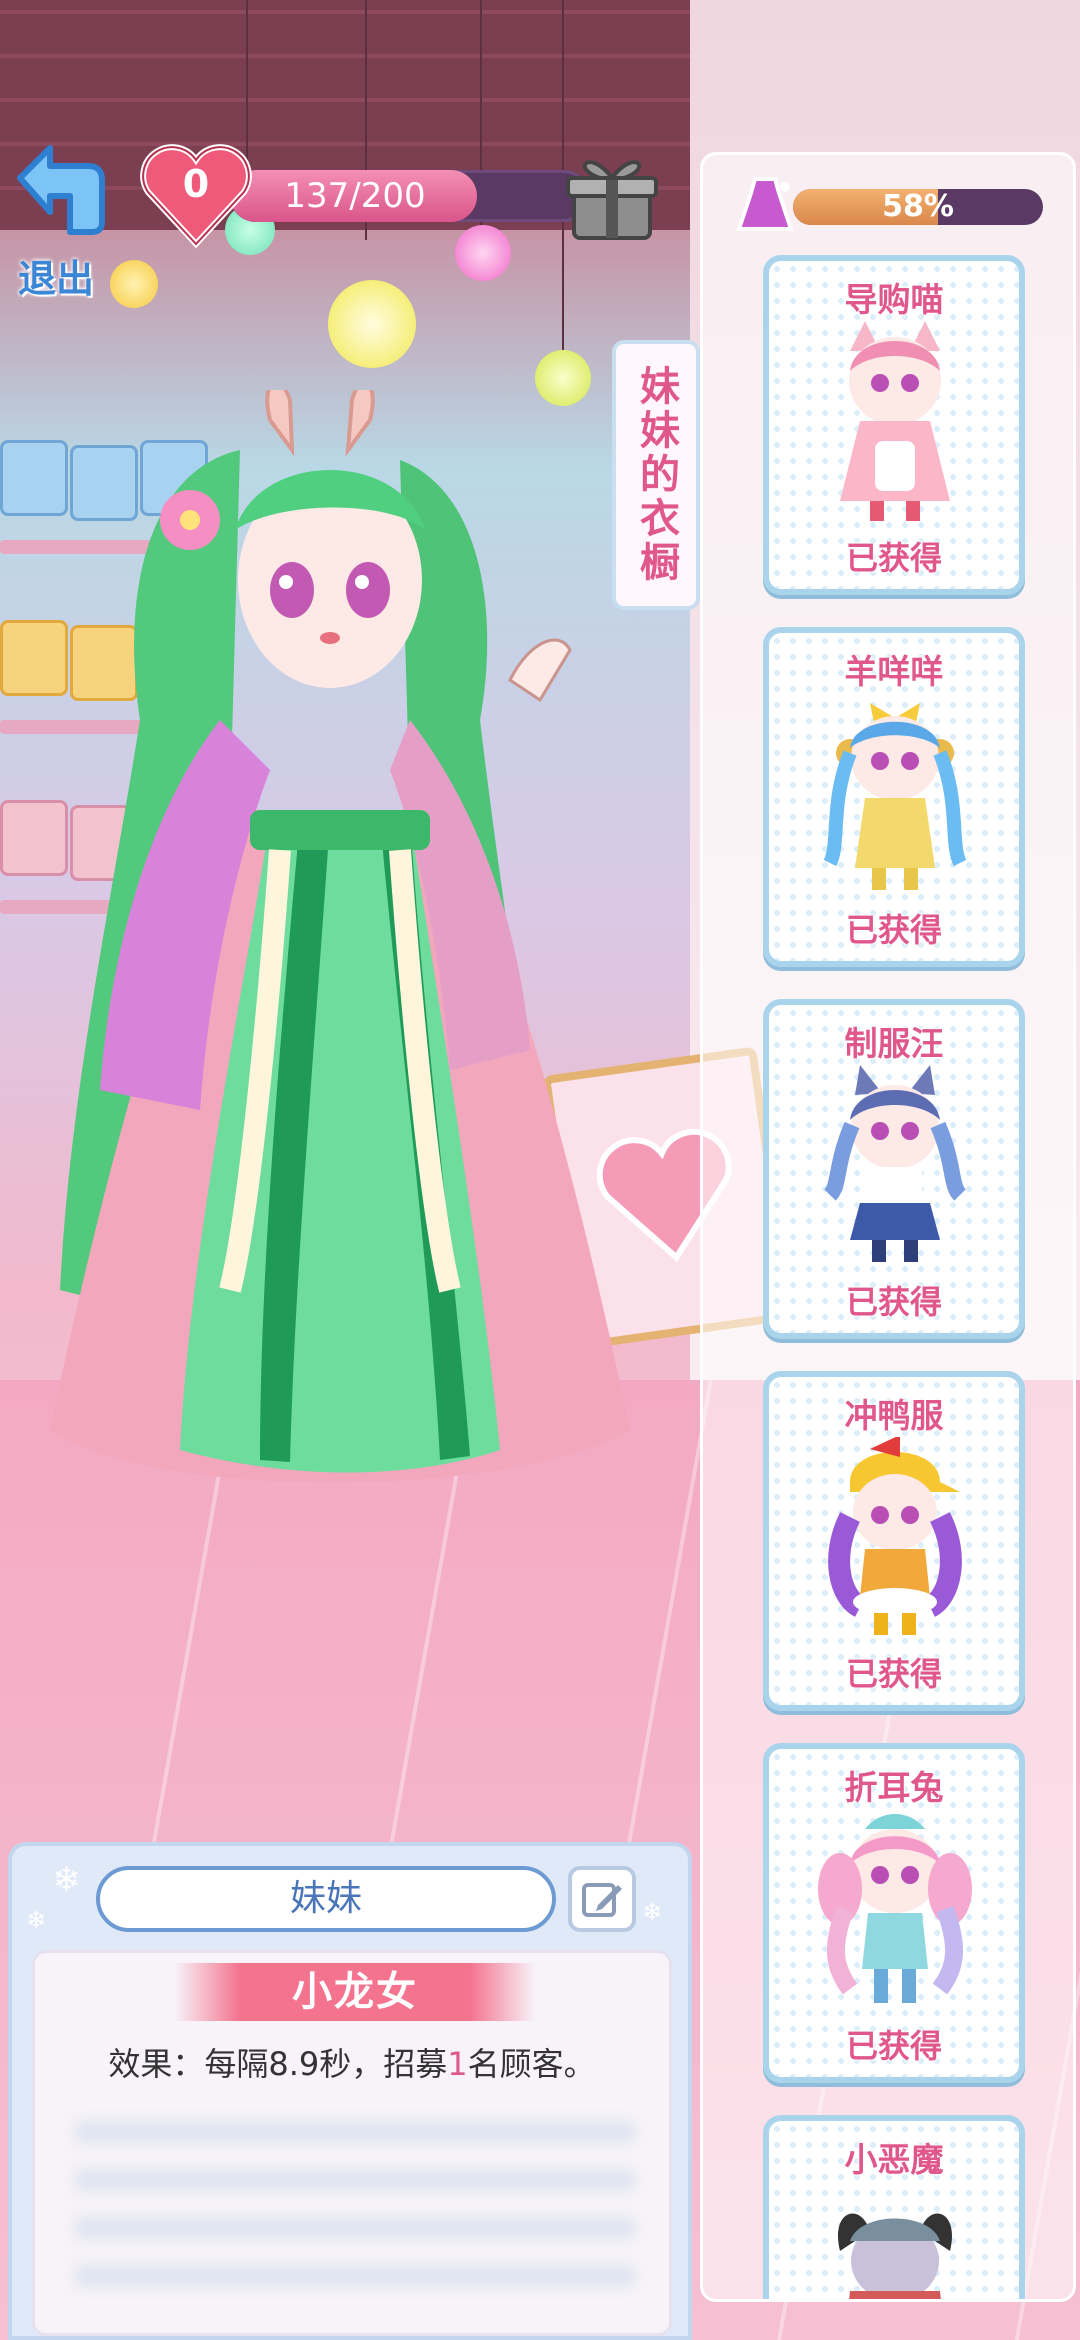 The width and height of the screenshot is (1080, 2340). I want to click on outfit-sheep-image, so click(895, 796).